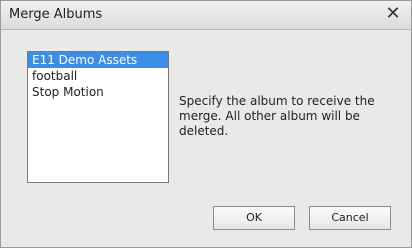 This screenshot has height=248, width=412. I want to click on ok-button: OK, so click(254, 218).